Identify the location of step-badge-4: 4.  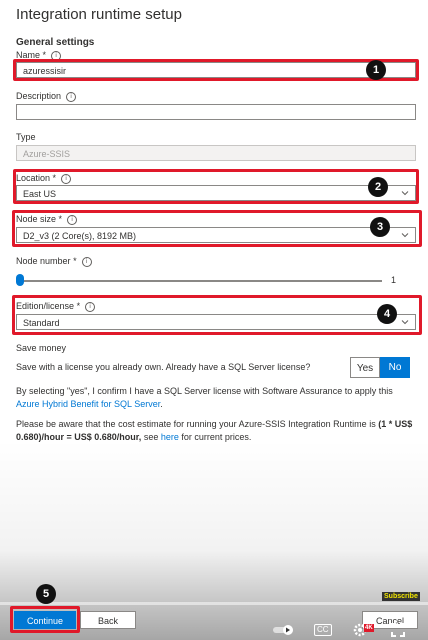
(387, 314).